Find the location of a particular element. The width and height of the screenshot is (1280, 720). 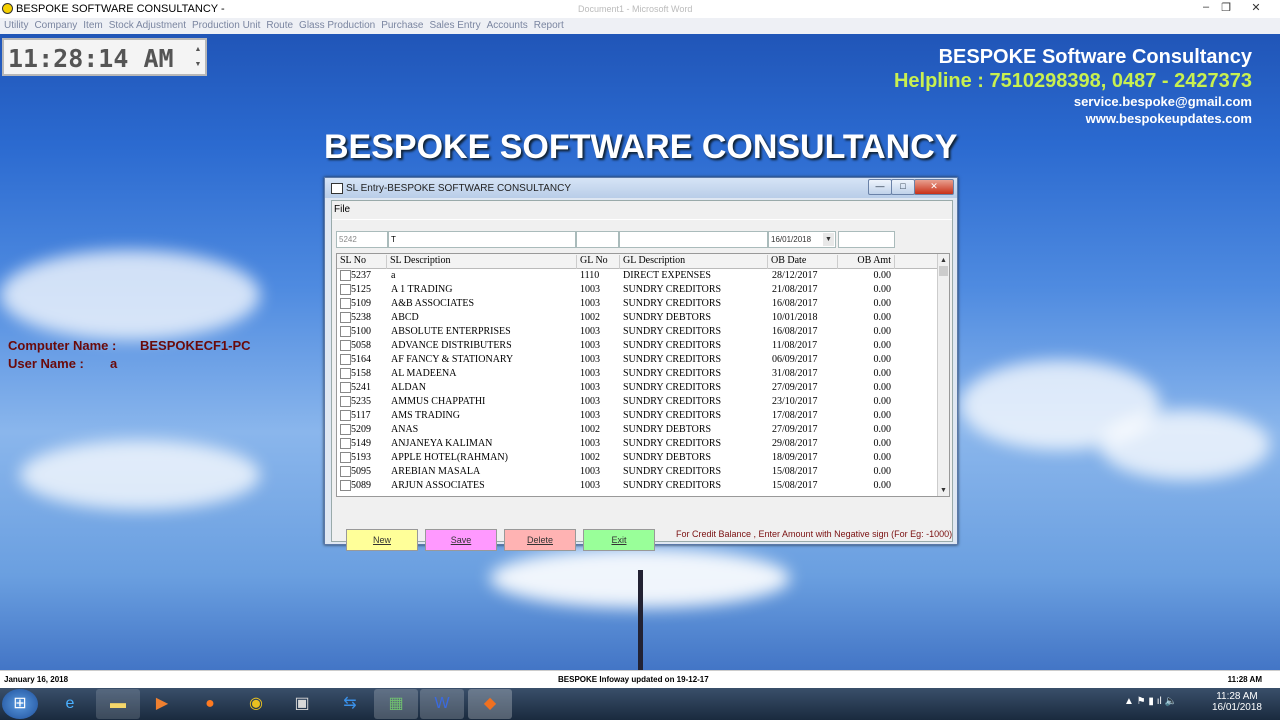

ob-amount-input is located at coordinates (866, 239).